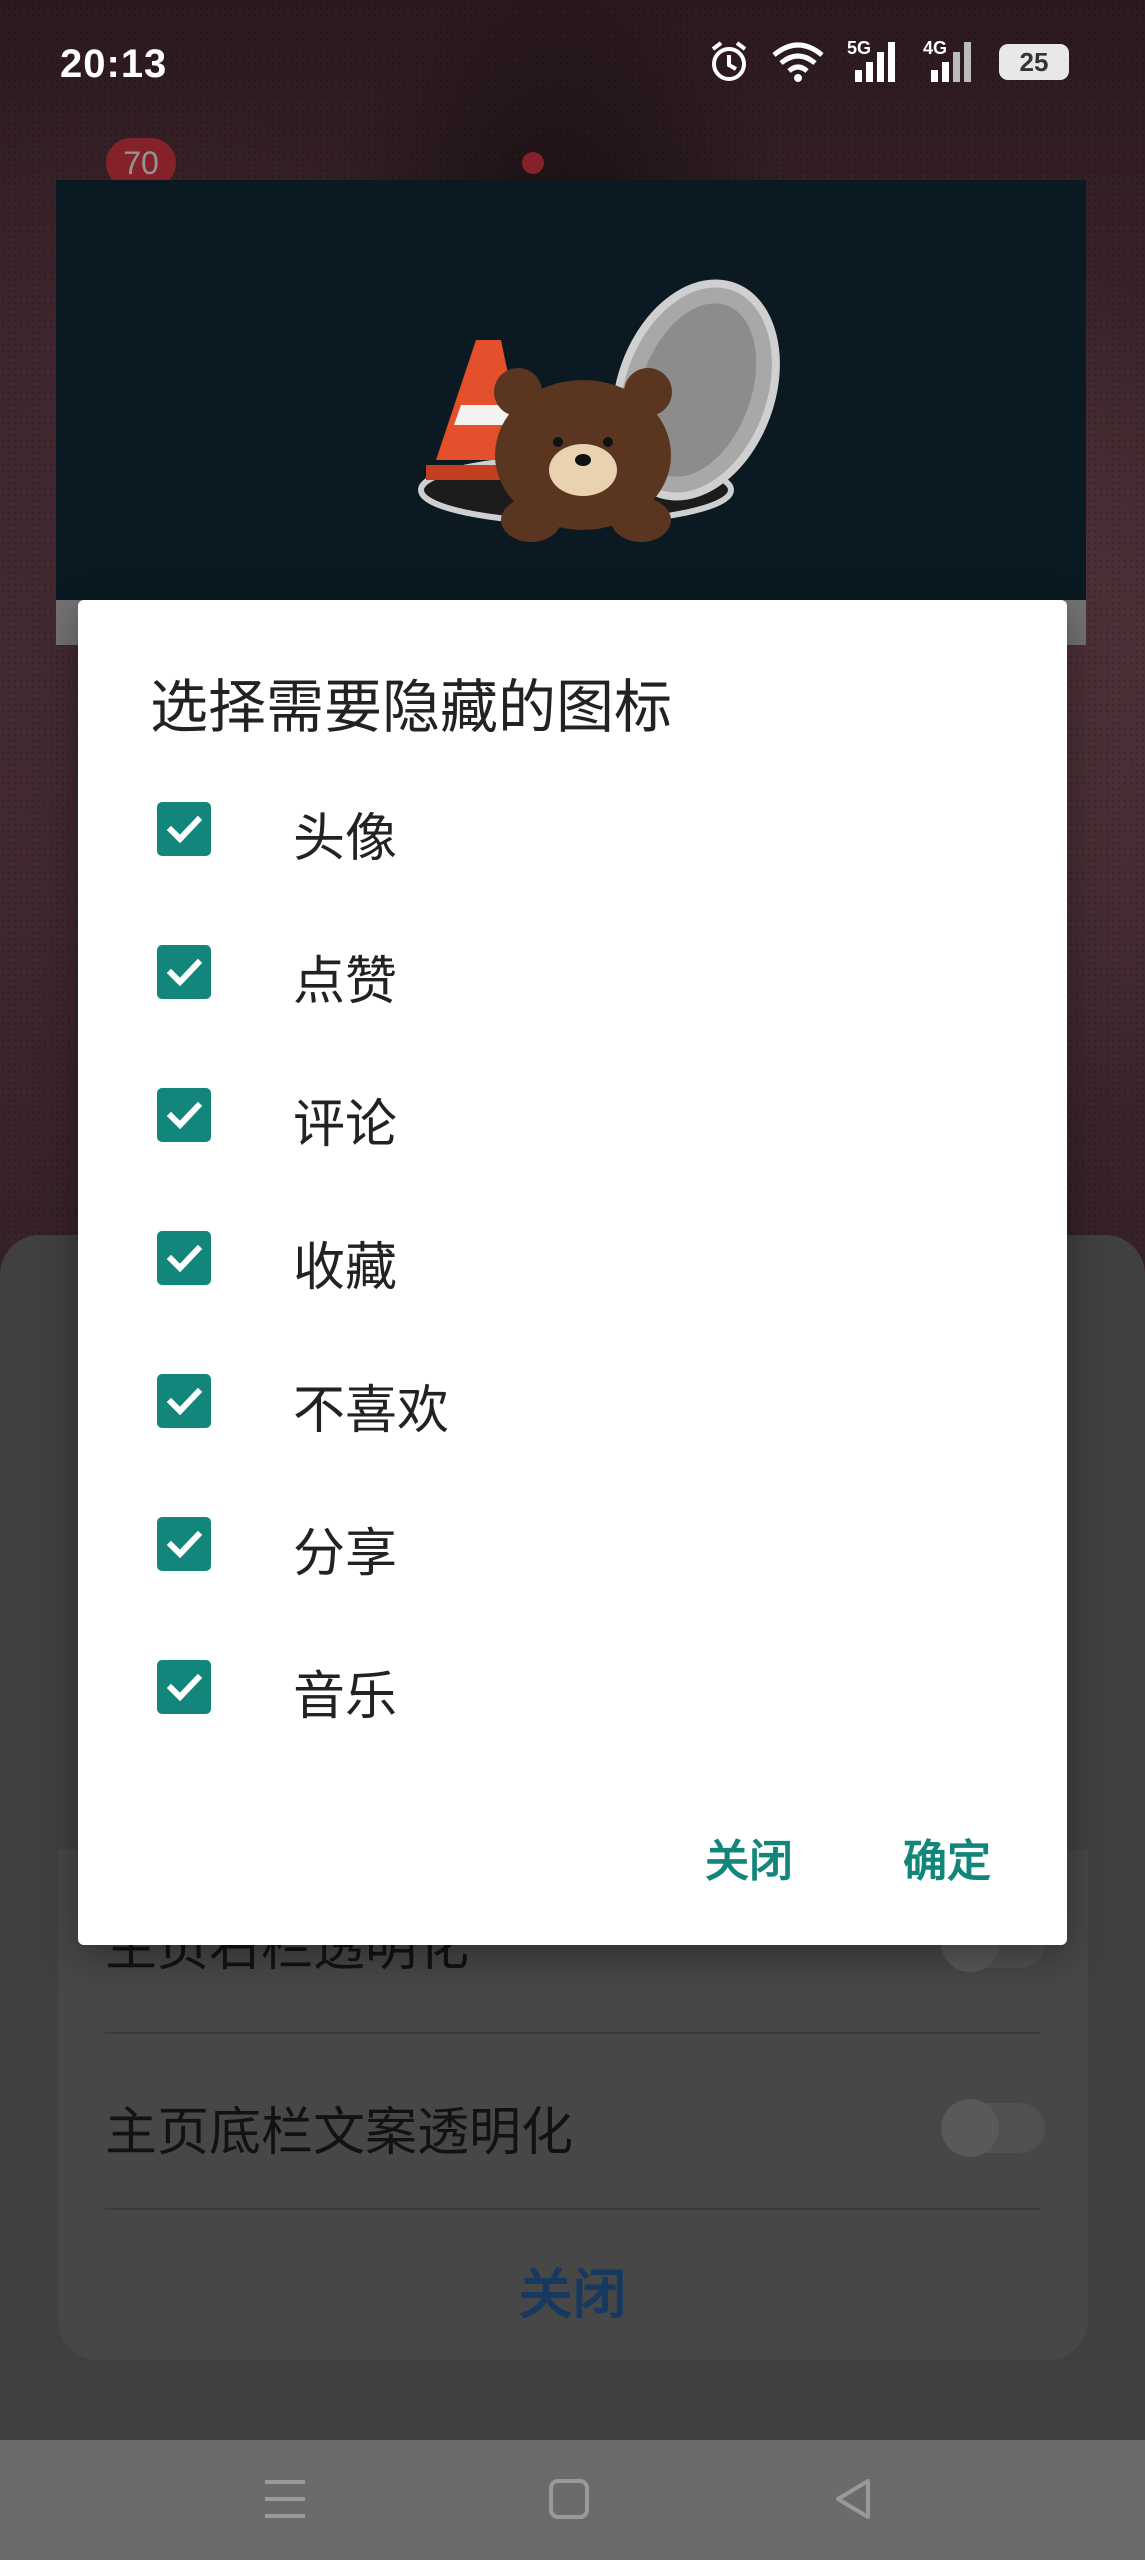  Describe the element at coordinates (569, 2501) in the screenshot. I see `home-icon` at that location.